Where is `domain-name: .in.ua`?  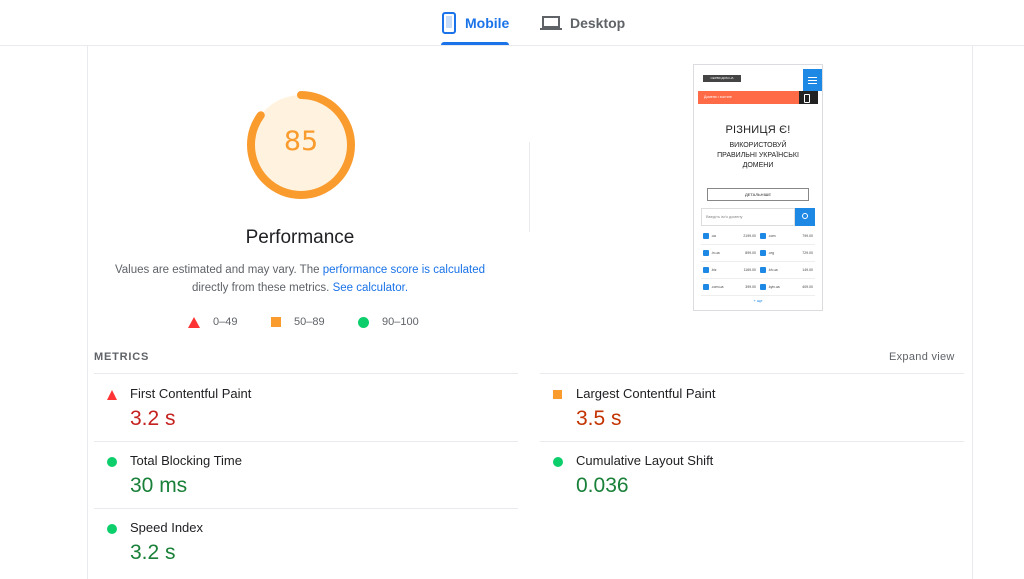 domain-name: .in.ua is located at coordinates (715, 253).